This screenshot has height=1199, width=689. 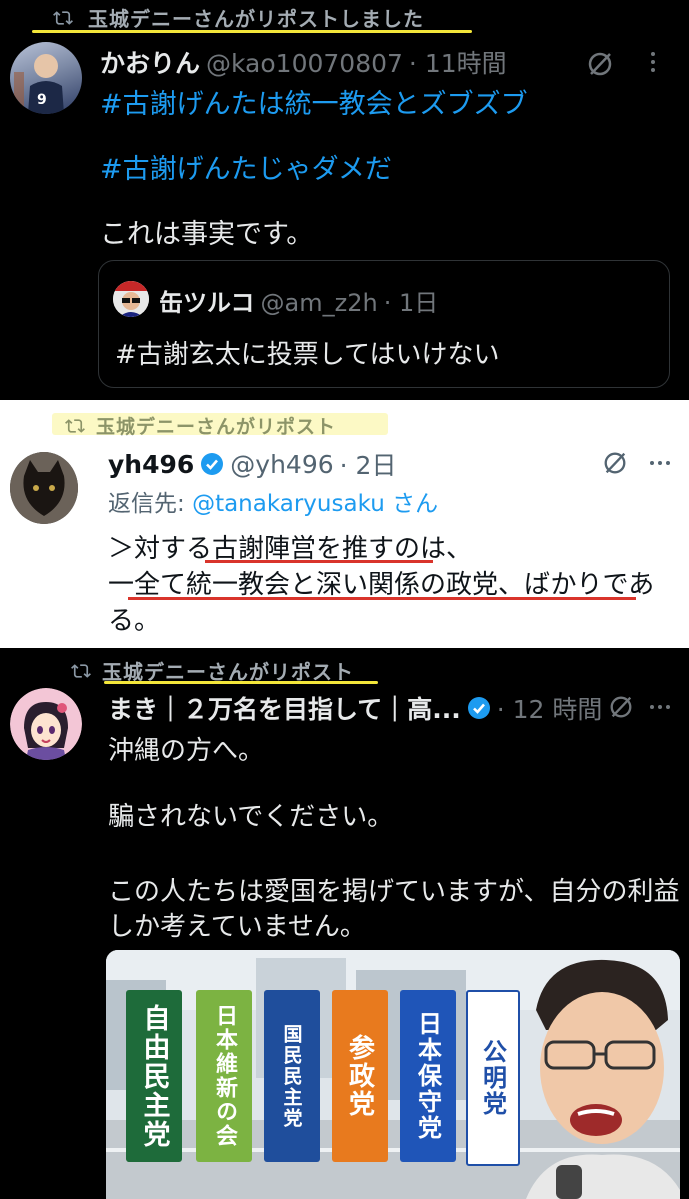 I want to click on hashtag-2: #古謝げんたじゃダメだ, so click(x=246, y=166).